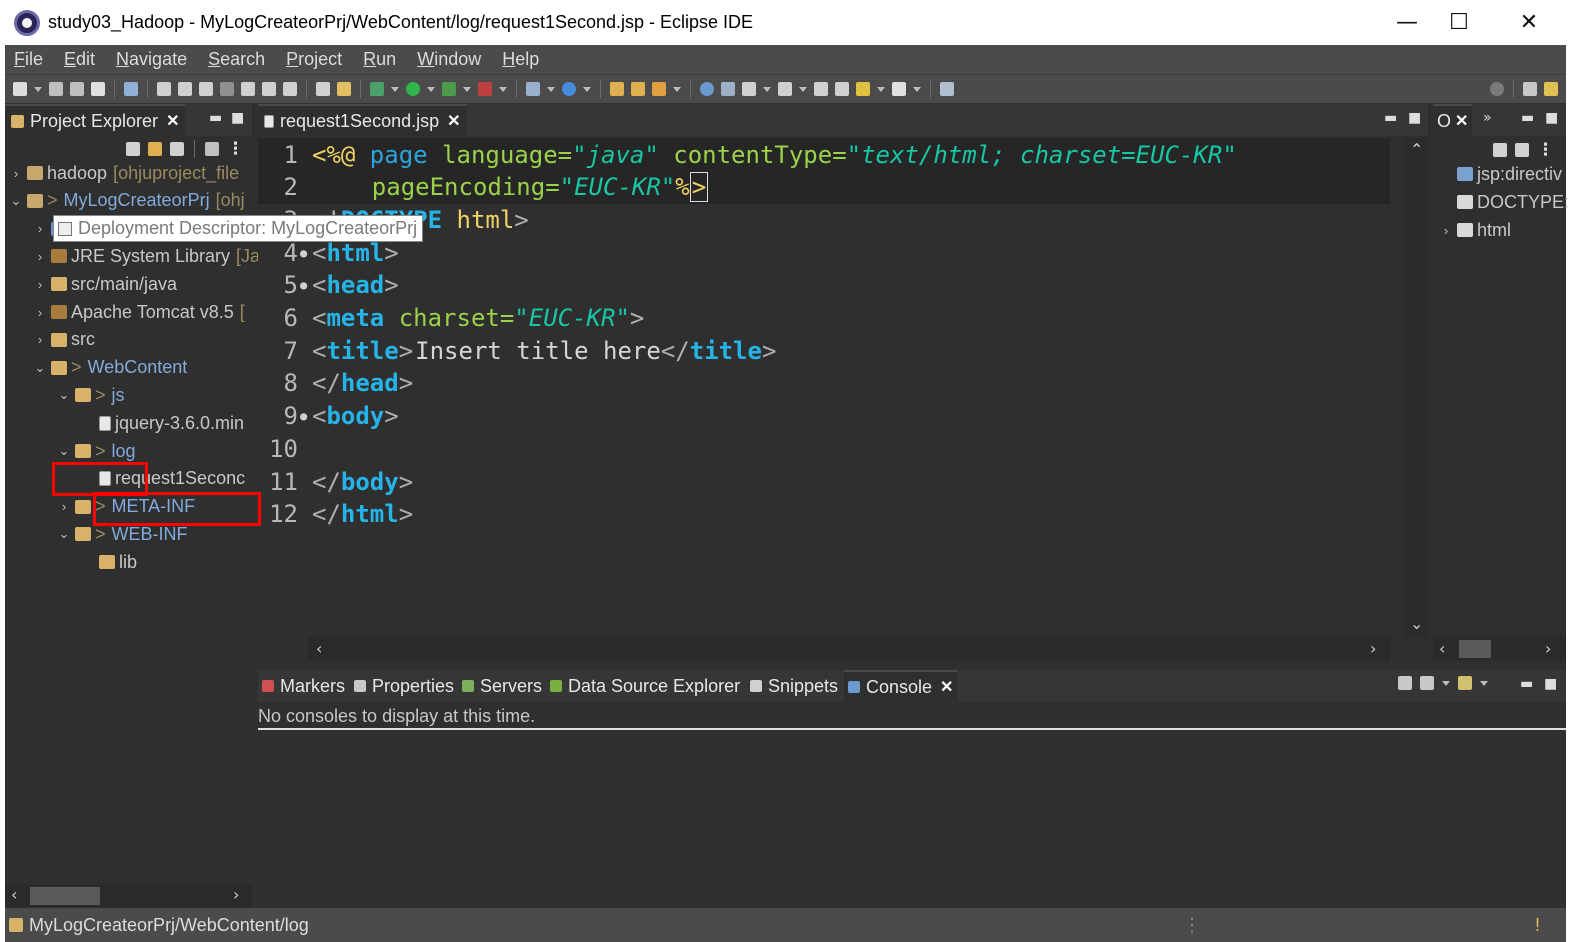  I want to click on maximize-view-icon: ■, so click(1551, 118).